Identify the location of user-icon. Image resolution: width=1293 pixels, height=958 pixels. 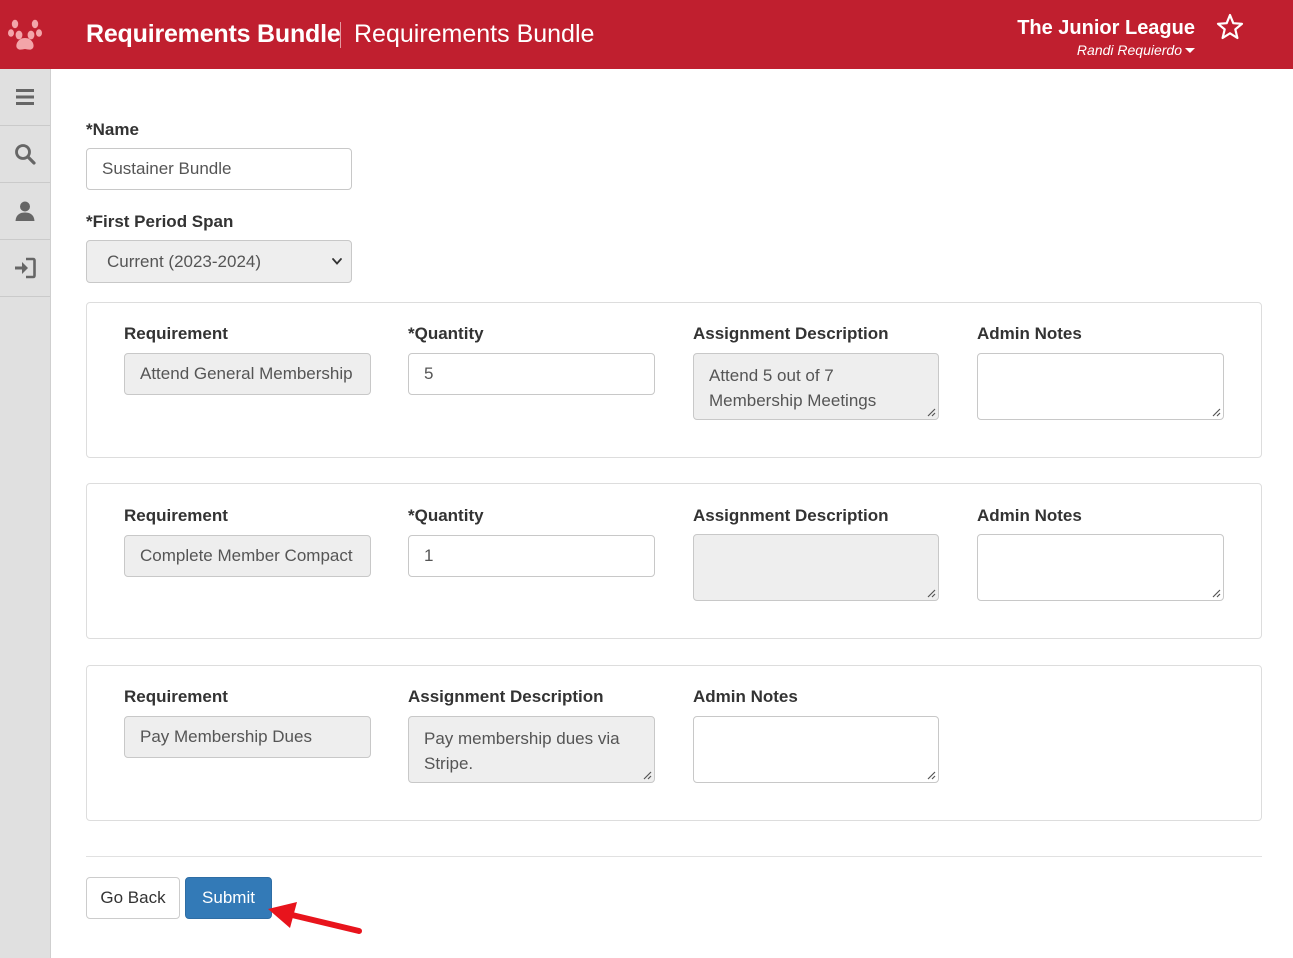
(25, 211).